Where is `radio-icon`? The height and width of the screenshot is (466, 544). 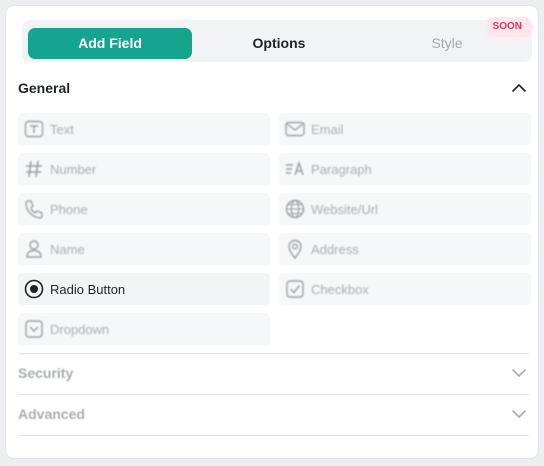 radio-icon is located at coordinates (34, 289).